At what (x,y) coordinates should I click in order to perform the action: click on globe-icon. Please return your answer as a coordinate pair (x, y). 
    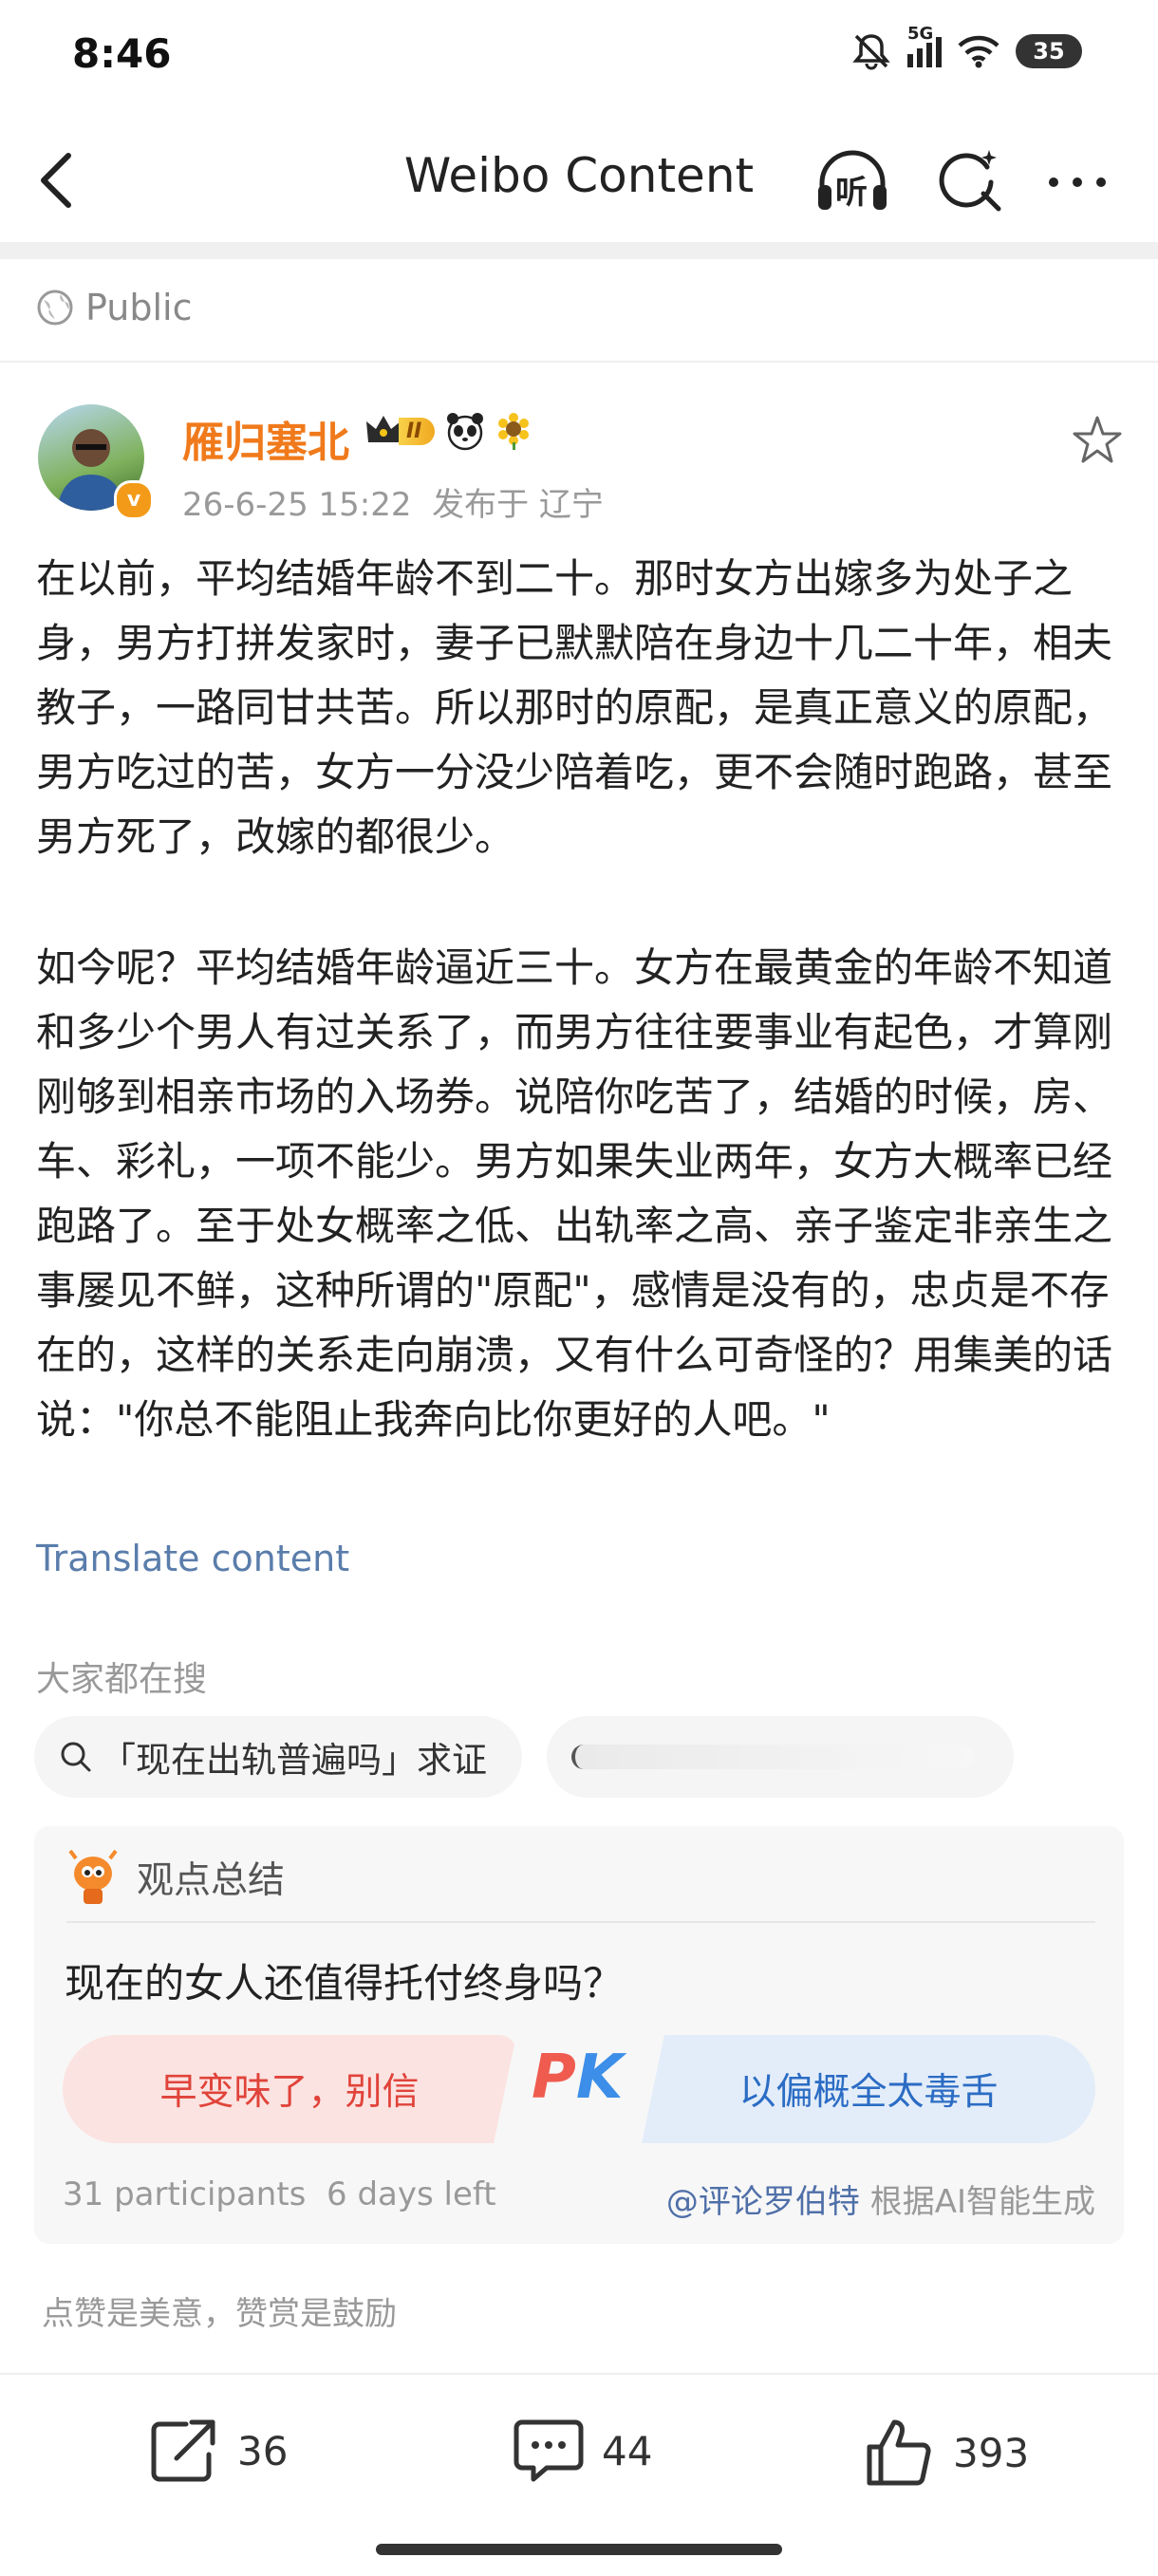
    Looking at the image, I should click on (55, 307).